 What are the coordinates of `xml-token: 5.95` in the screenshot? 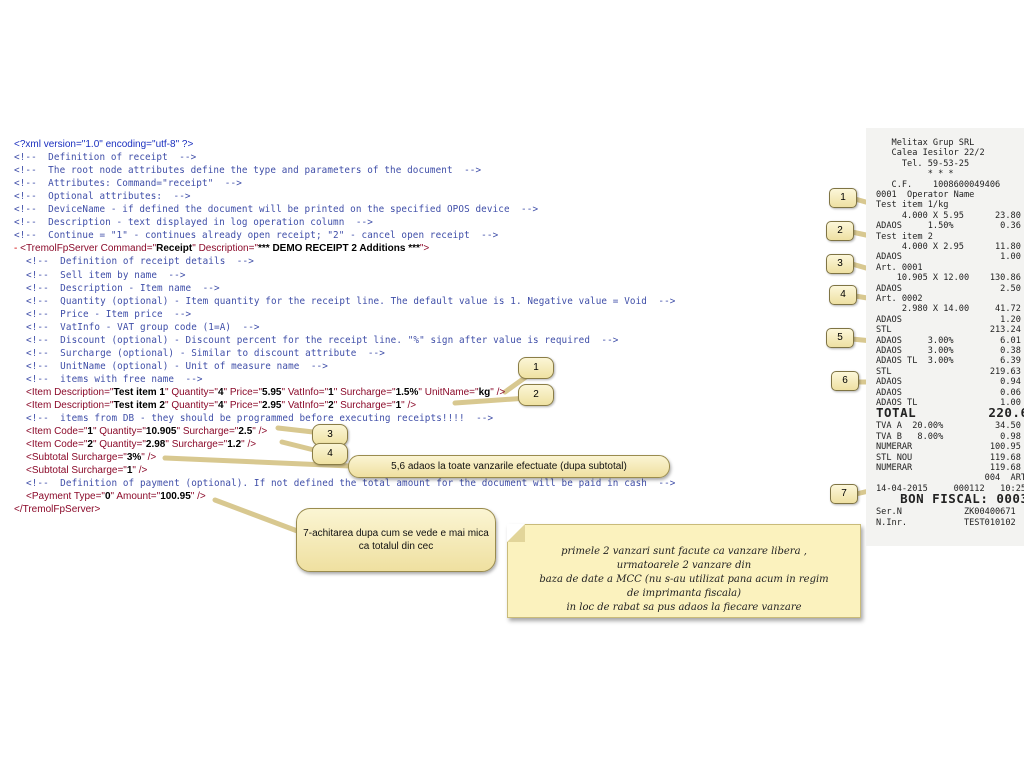 It's located at (272, 392).